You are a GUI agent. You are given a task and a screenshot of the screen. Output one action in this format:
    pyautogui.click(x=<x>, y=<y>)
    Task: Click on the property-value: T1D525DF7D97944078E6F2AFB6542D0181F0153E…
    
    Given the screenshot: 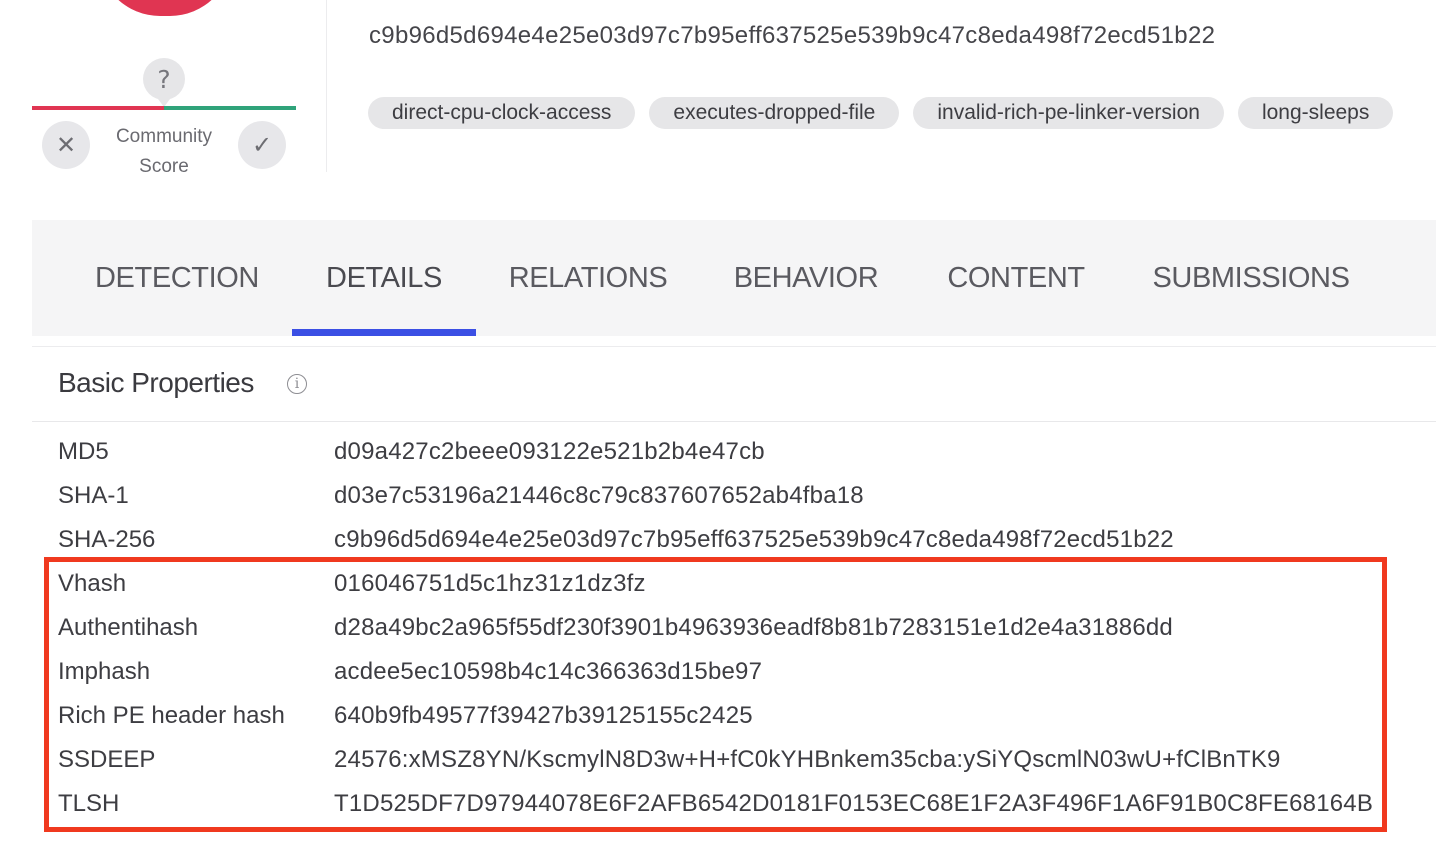 What is the action you would take?
    pyautogui.click(x=854, y=803)
    